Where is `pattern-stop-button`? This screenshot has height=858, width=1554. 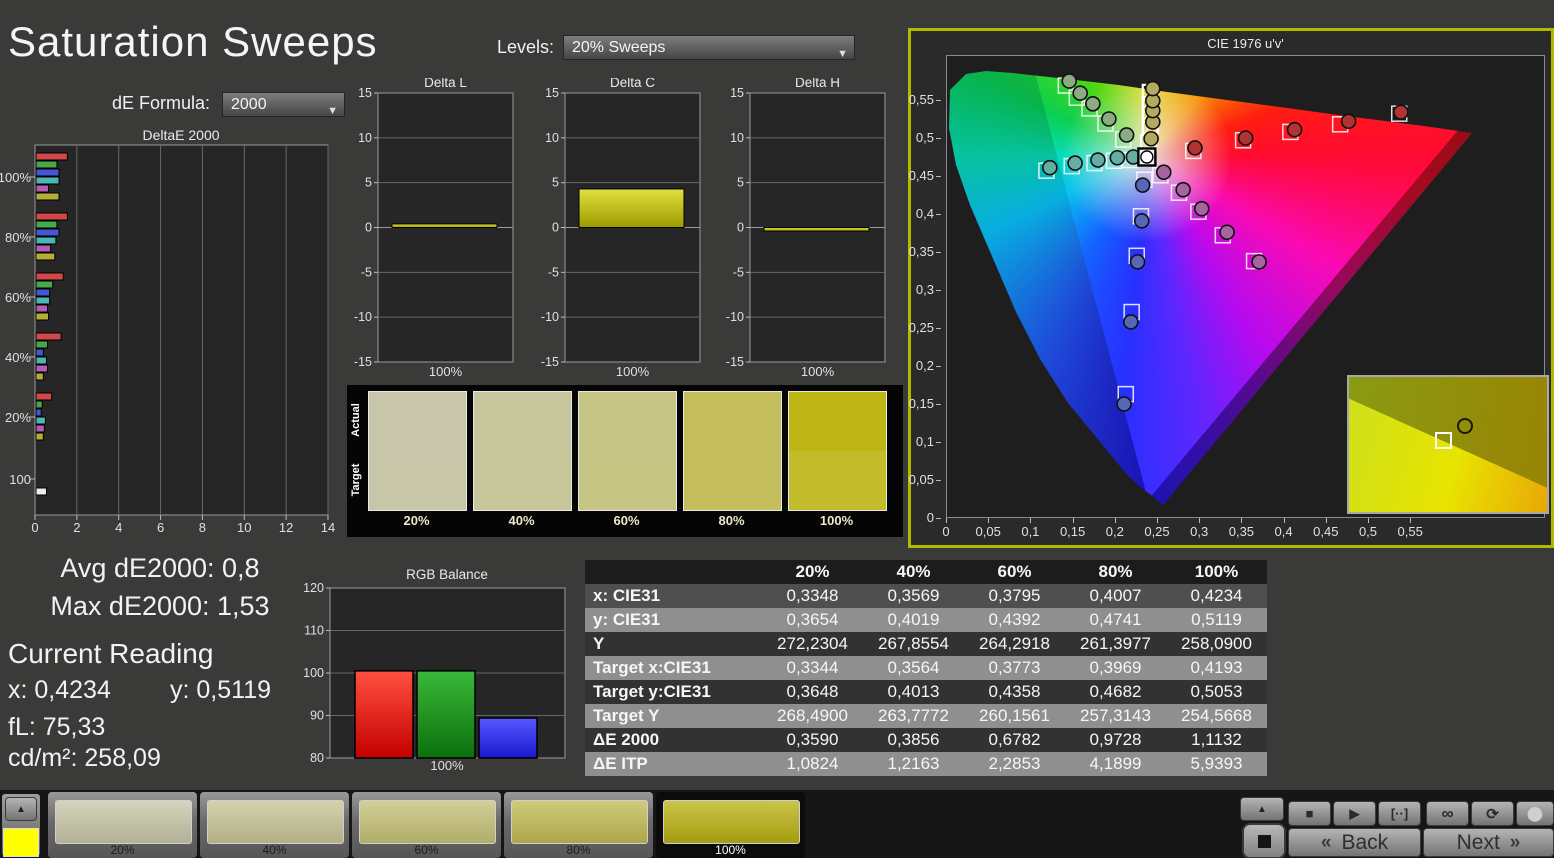 pattern-stop-button is located at coordinates (1264, 840).